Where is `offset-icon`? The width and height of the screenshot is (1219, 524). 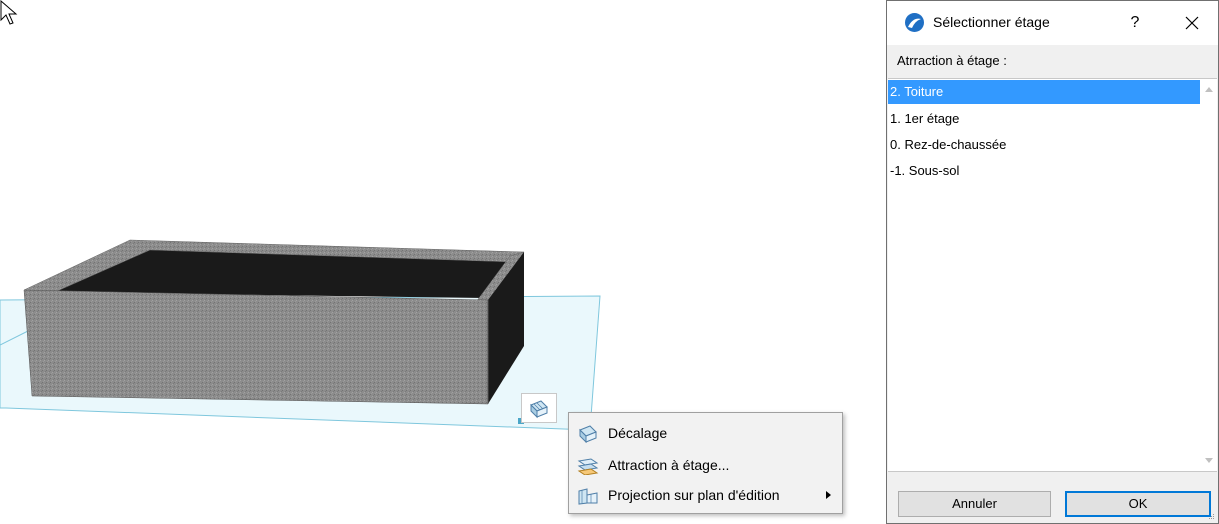 offset-icon is located at coordinates (588, 434).